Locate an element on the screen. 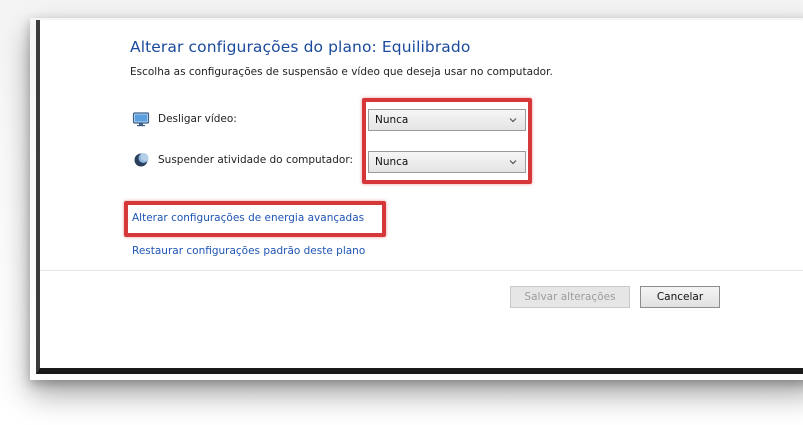  save-changes-button: Salvar alterações is located at coordinates (570, 297).